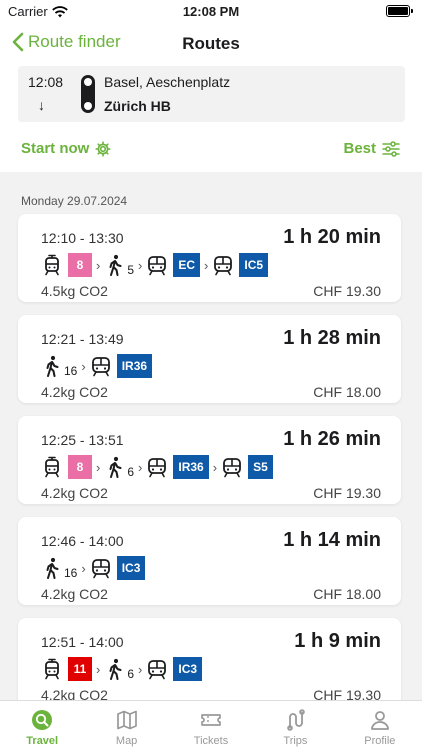  I want to click on route-leg: IR36, so click(177, 467).